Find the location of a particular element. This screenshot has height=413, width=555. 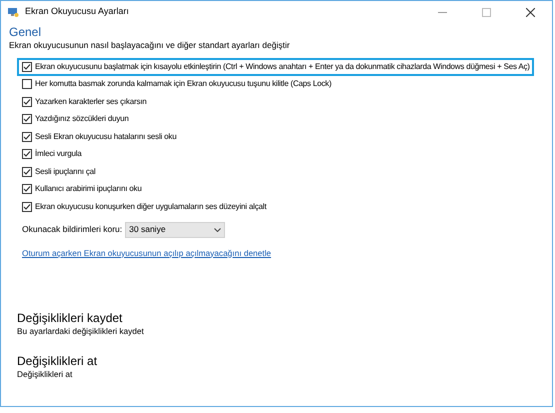

maximize-icon is located at coordinates (486, 12).